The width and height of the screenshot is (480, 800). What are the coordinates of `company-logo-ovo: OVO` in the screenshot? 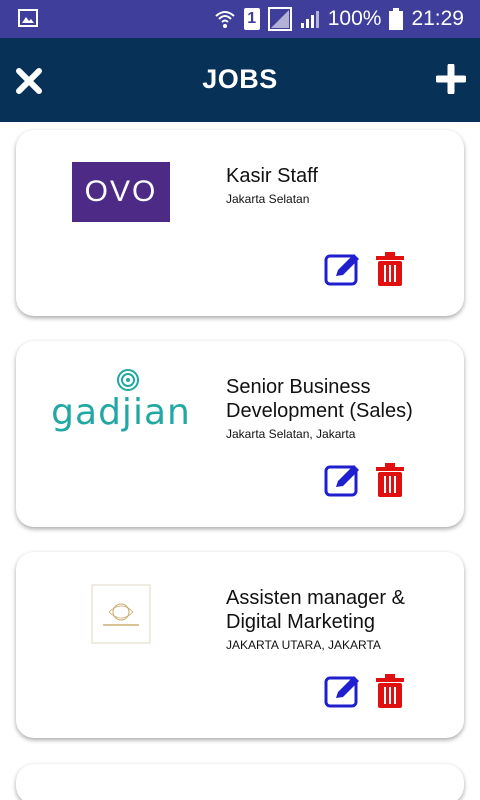 It's located at (121, 192).